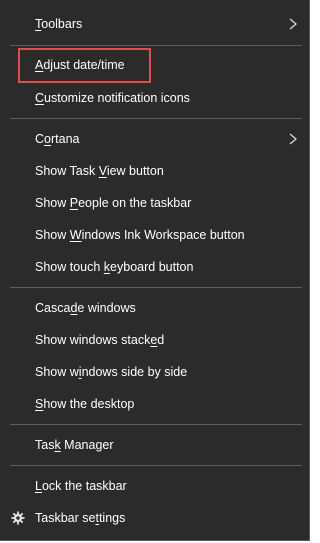 Image resolution: width=320 pixels, height=543 pixels. I want to click on menu-item-task-manager: Task Manager, so click(154, 445).